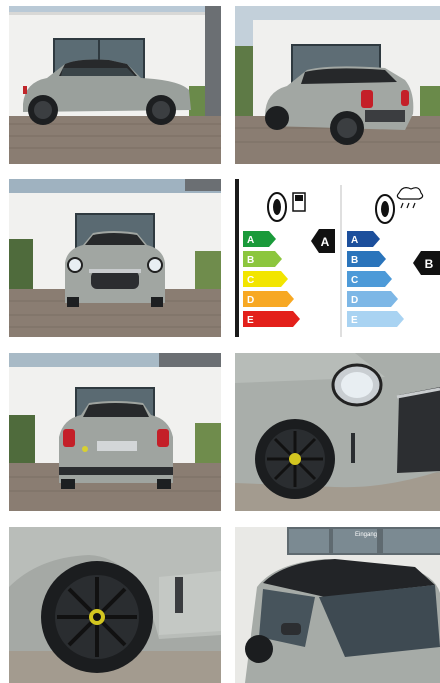 This screenshot has width=440, height=683. Describe the element at coordinates (429, 264) in the screenshot. I see `wet-rating-text: B` at that location.